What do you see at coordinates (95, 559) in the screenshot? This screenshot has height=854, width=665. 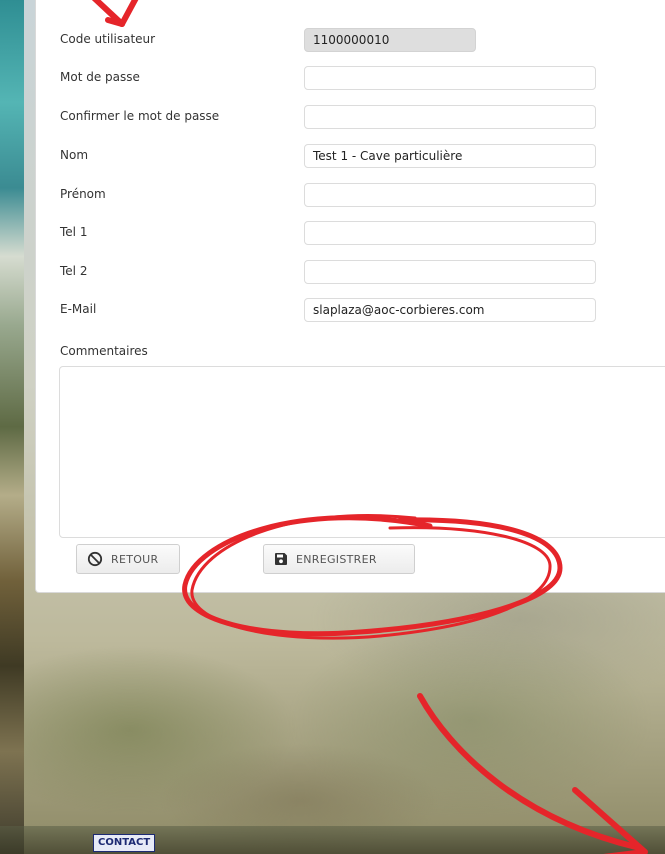 I see `ban-icon` at bounding box center [95, 559].